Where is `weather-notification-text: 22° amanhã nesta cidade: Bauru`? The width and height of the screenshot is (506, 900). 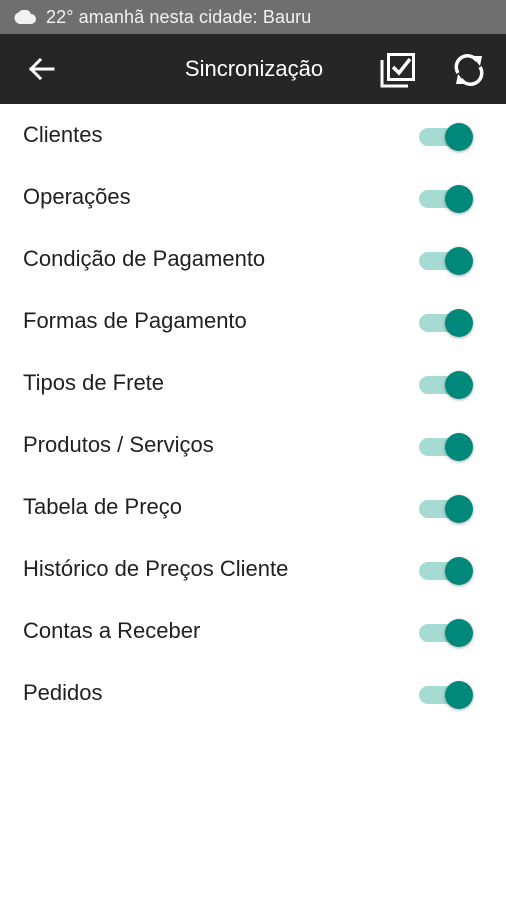
weather-notification-text: 22° amanhã nesta cidade: Bauru is located at coordinates (179, 16).